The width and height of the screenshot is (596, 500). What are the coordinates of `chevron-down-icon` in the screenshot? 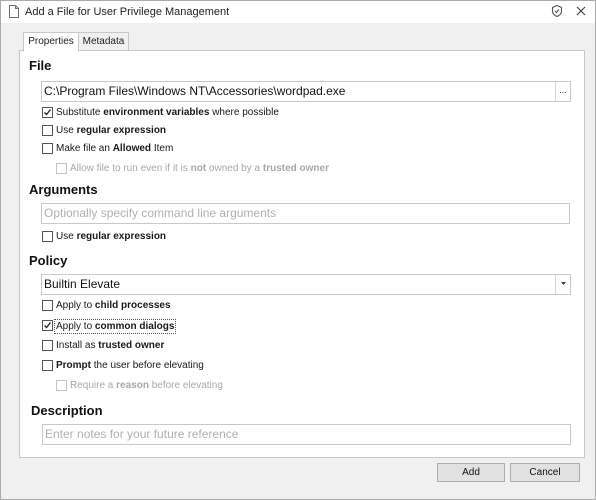 It's located at (563, 283).